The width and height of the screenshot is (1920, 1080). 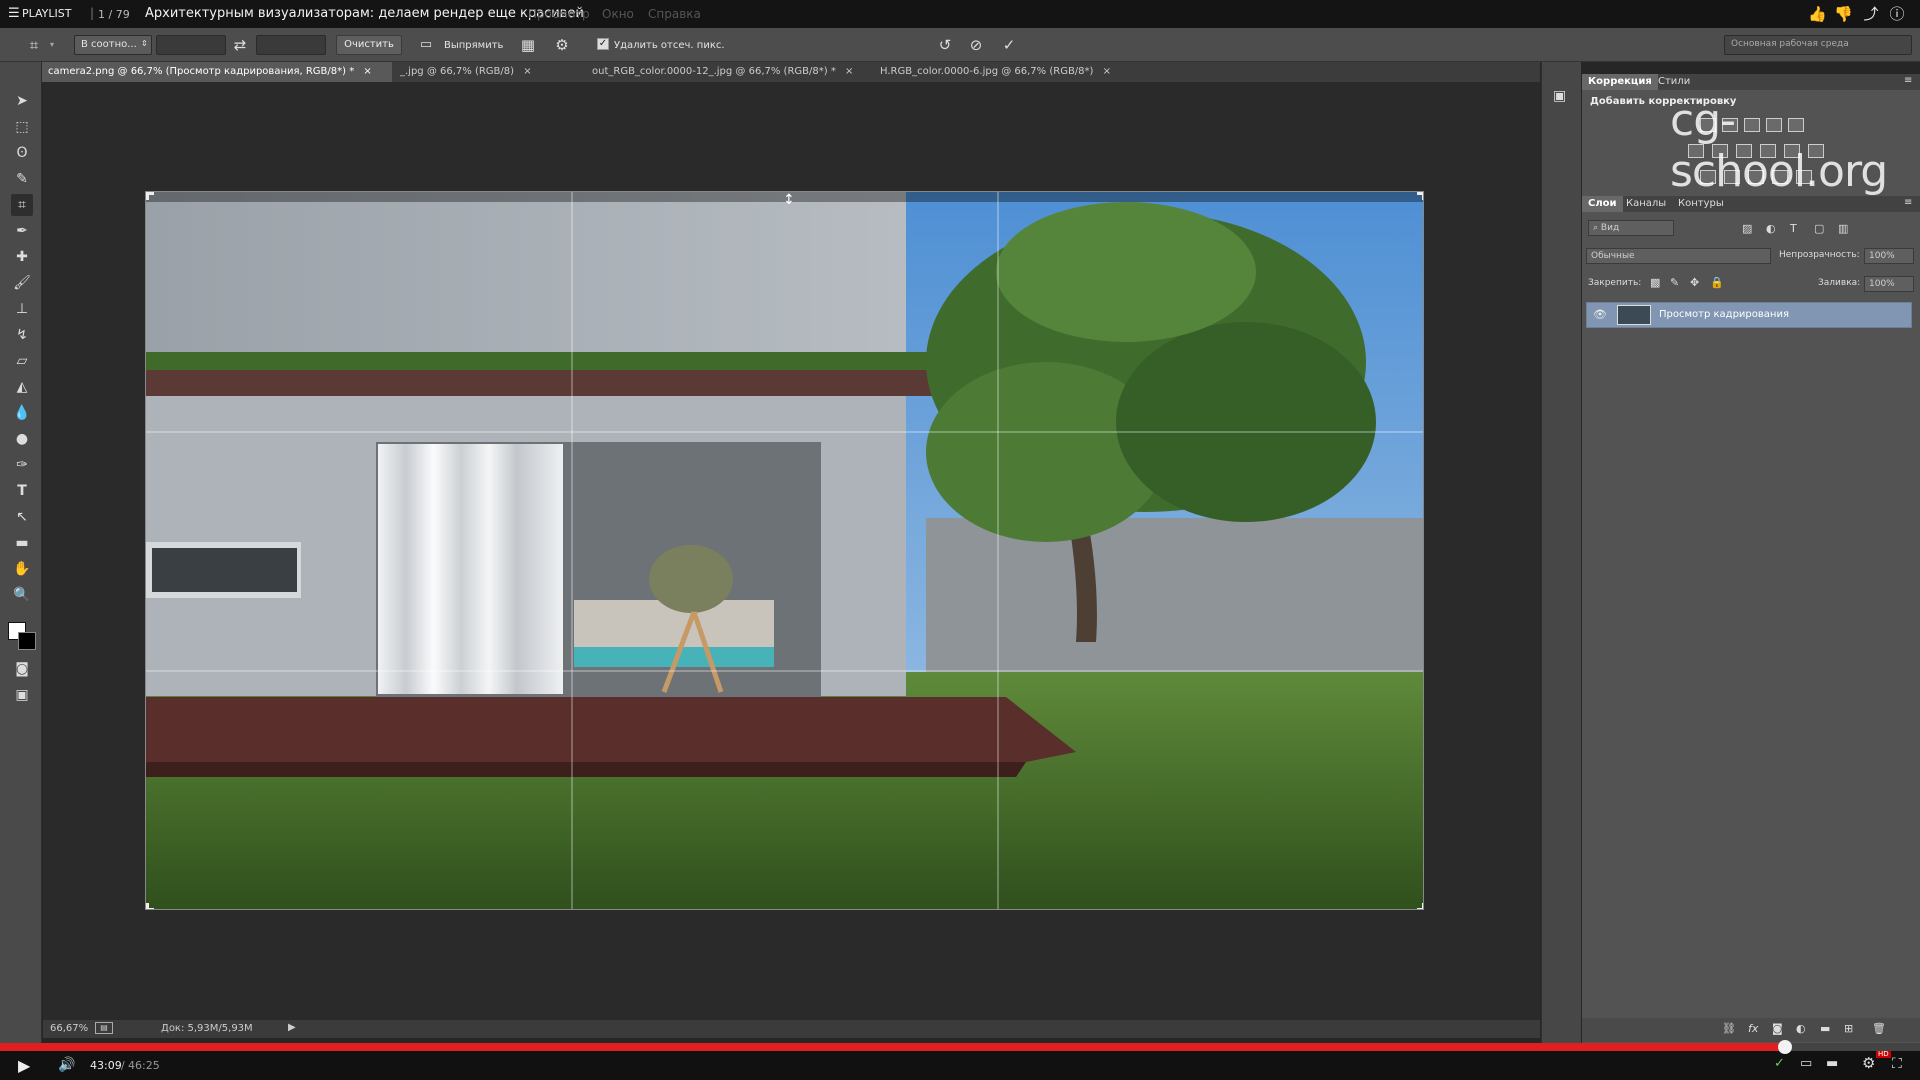 What do you see at coordinates (22, 361) in the screenshot?
I see `eraser-tool-icon: ▱` at bounding box center [22, 361].